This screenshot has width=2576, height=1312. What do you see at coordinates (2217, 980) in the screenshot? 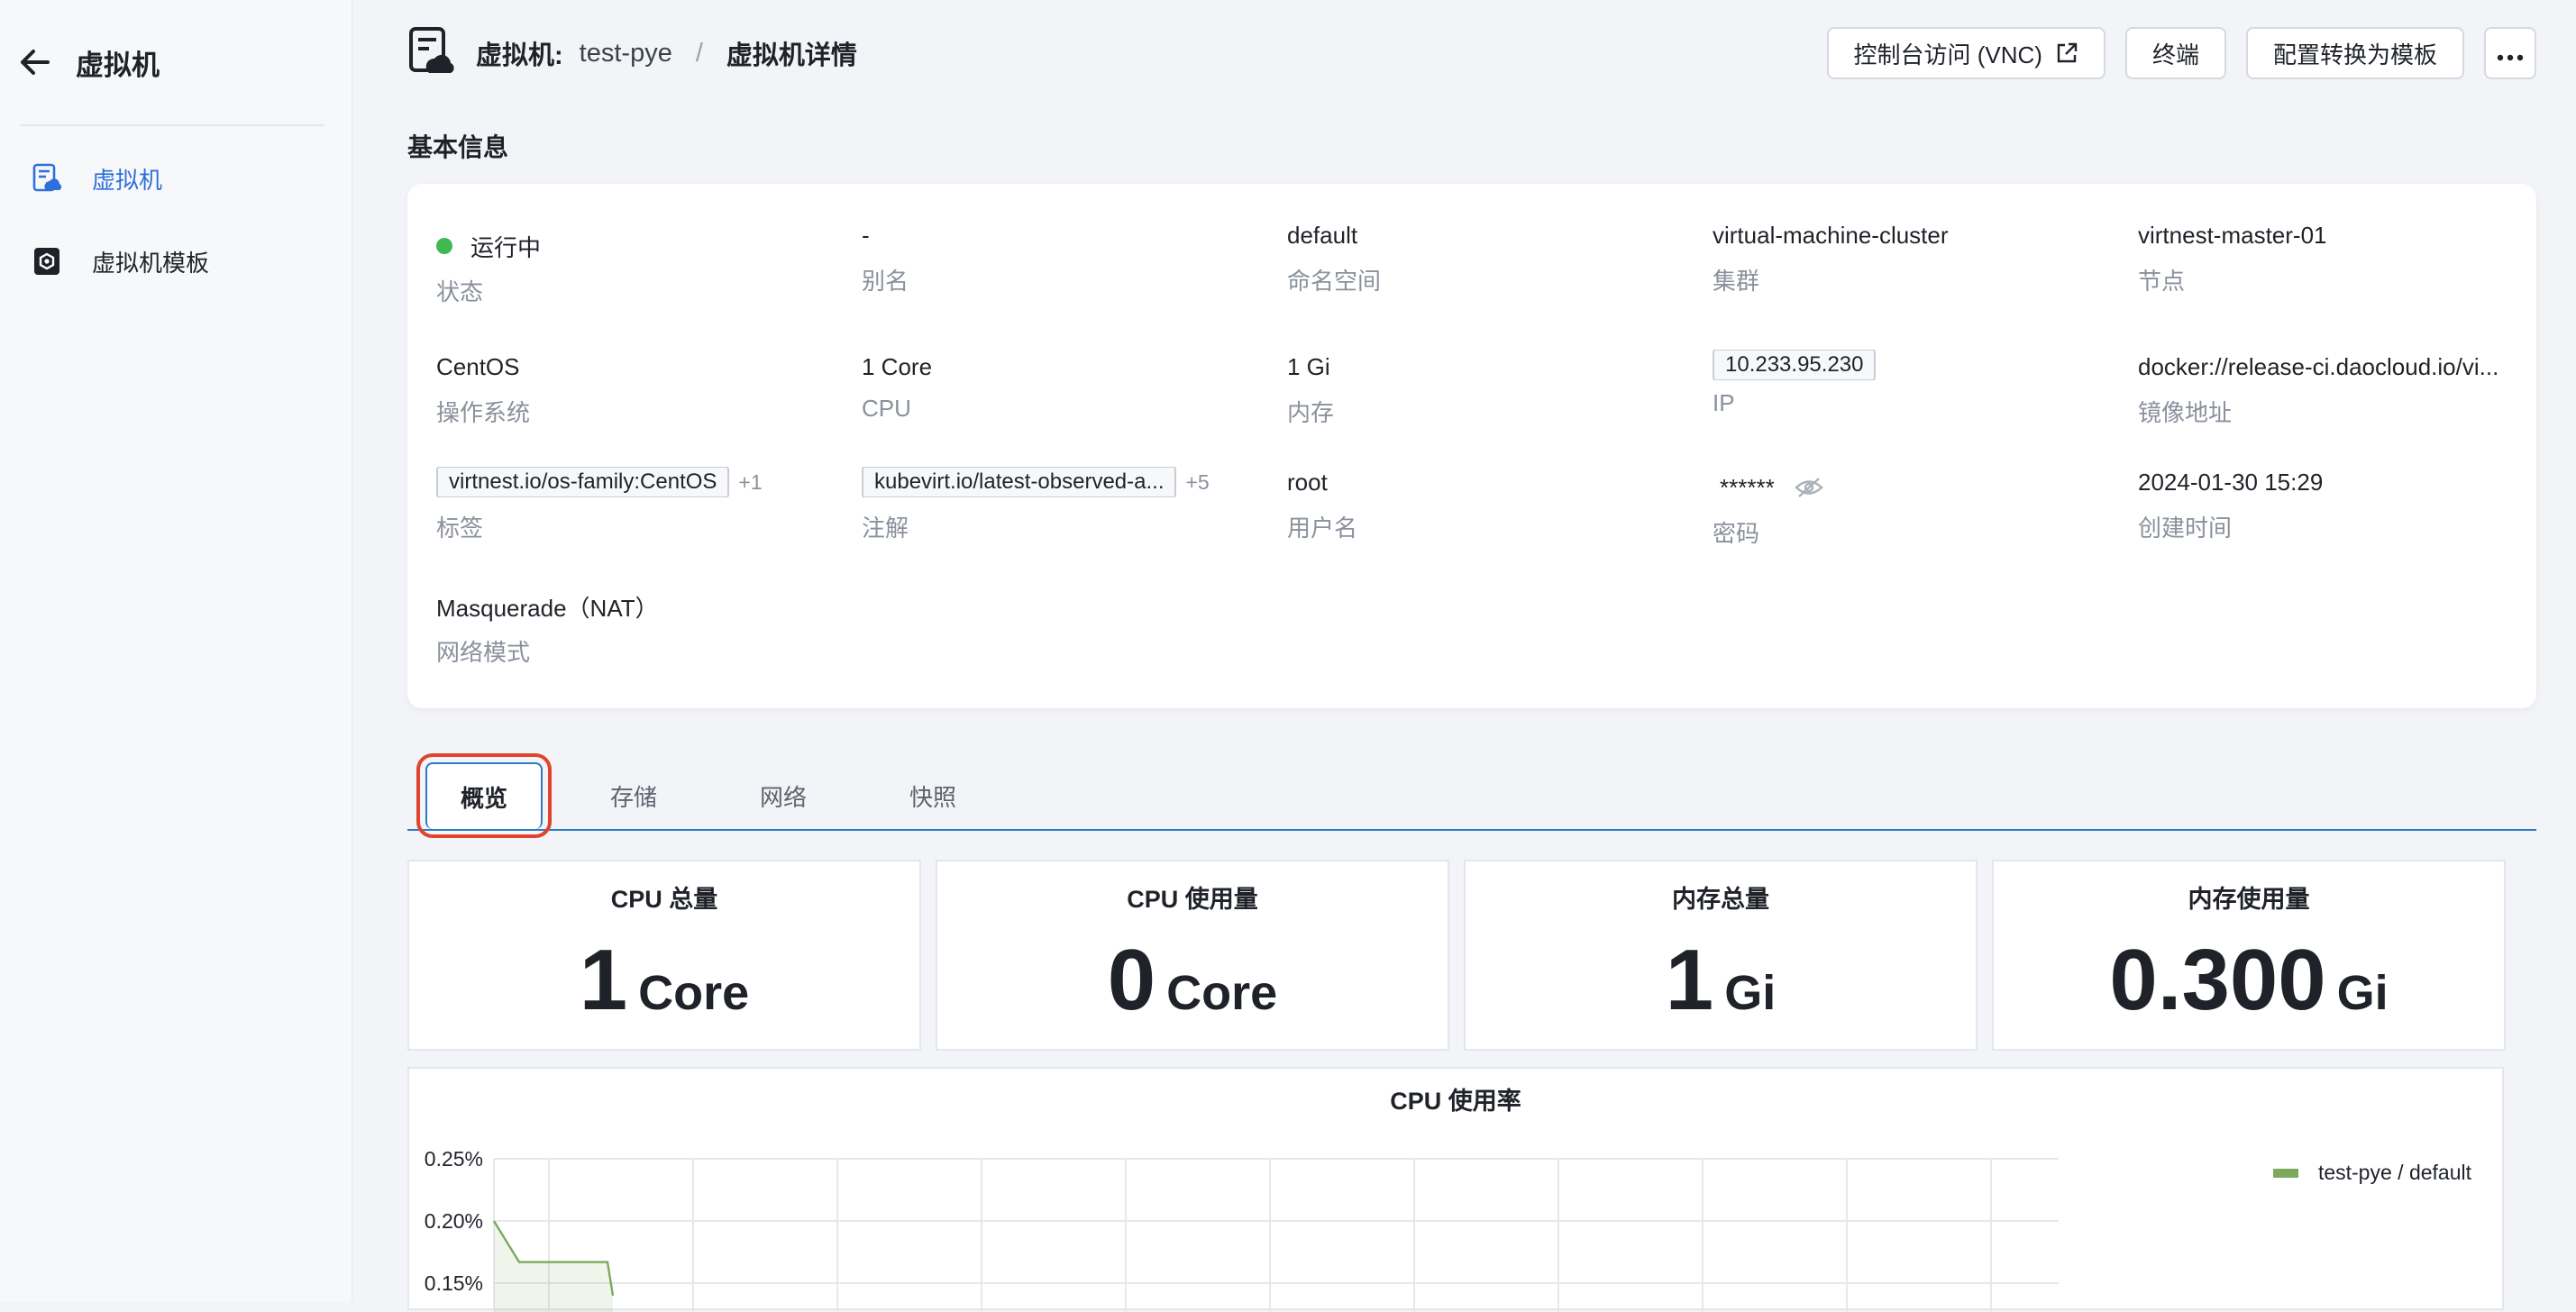
I see `stat-value: 0.300` at bounding box center [2217, 980].